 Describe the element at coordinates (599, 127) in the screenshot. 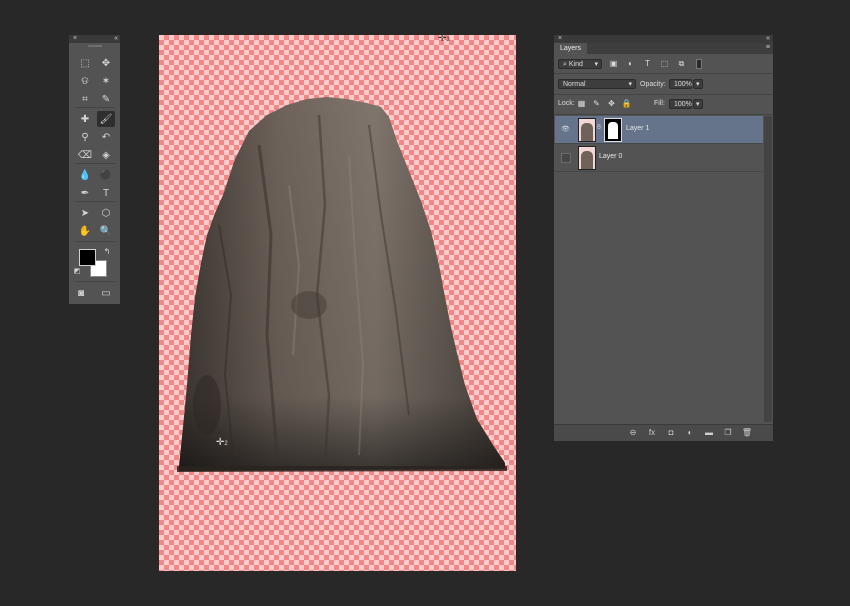

I see `mask-link-icon: 8` at that location.